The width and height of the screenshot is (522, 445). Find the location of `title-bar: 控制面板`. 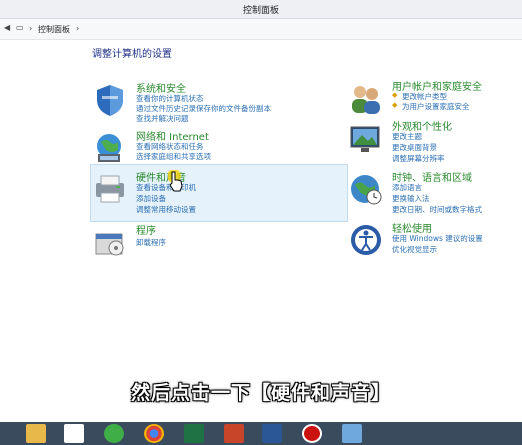

title-bar: 控制面板 is located at coordinates (261, 9).